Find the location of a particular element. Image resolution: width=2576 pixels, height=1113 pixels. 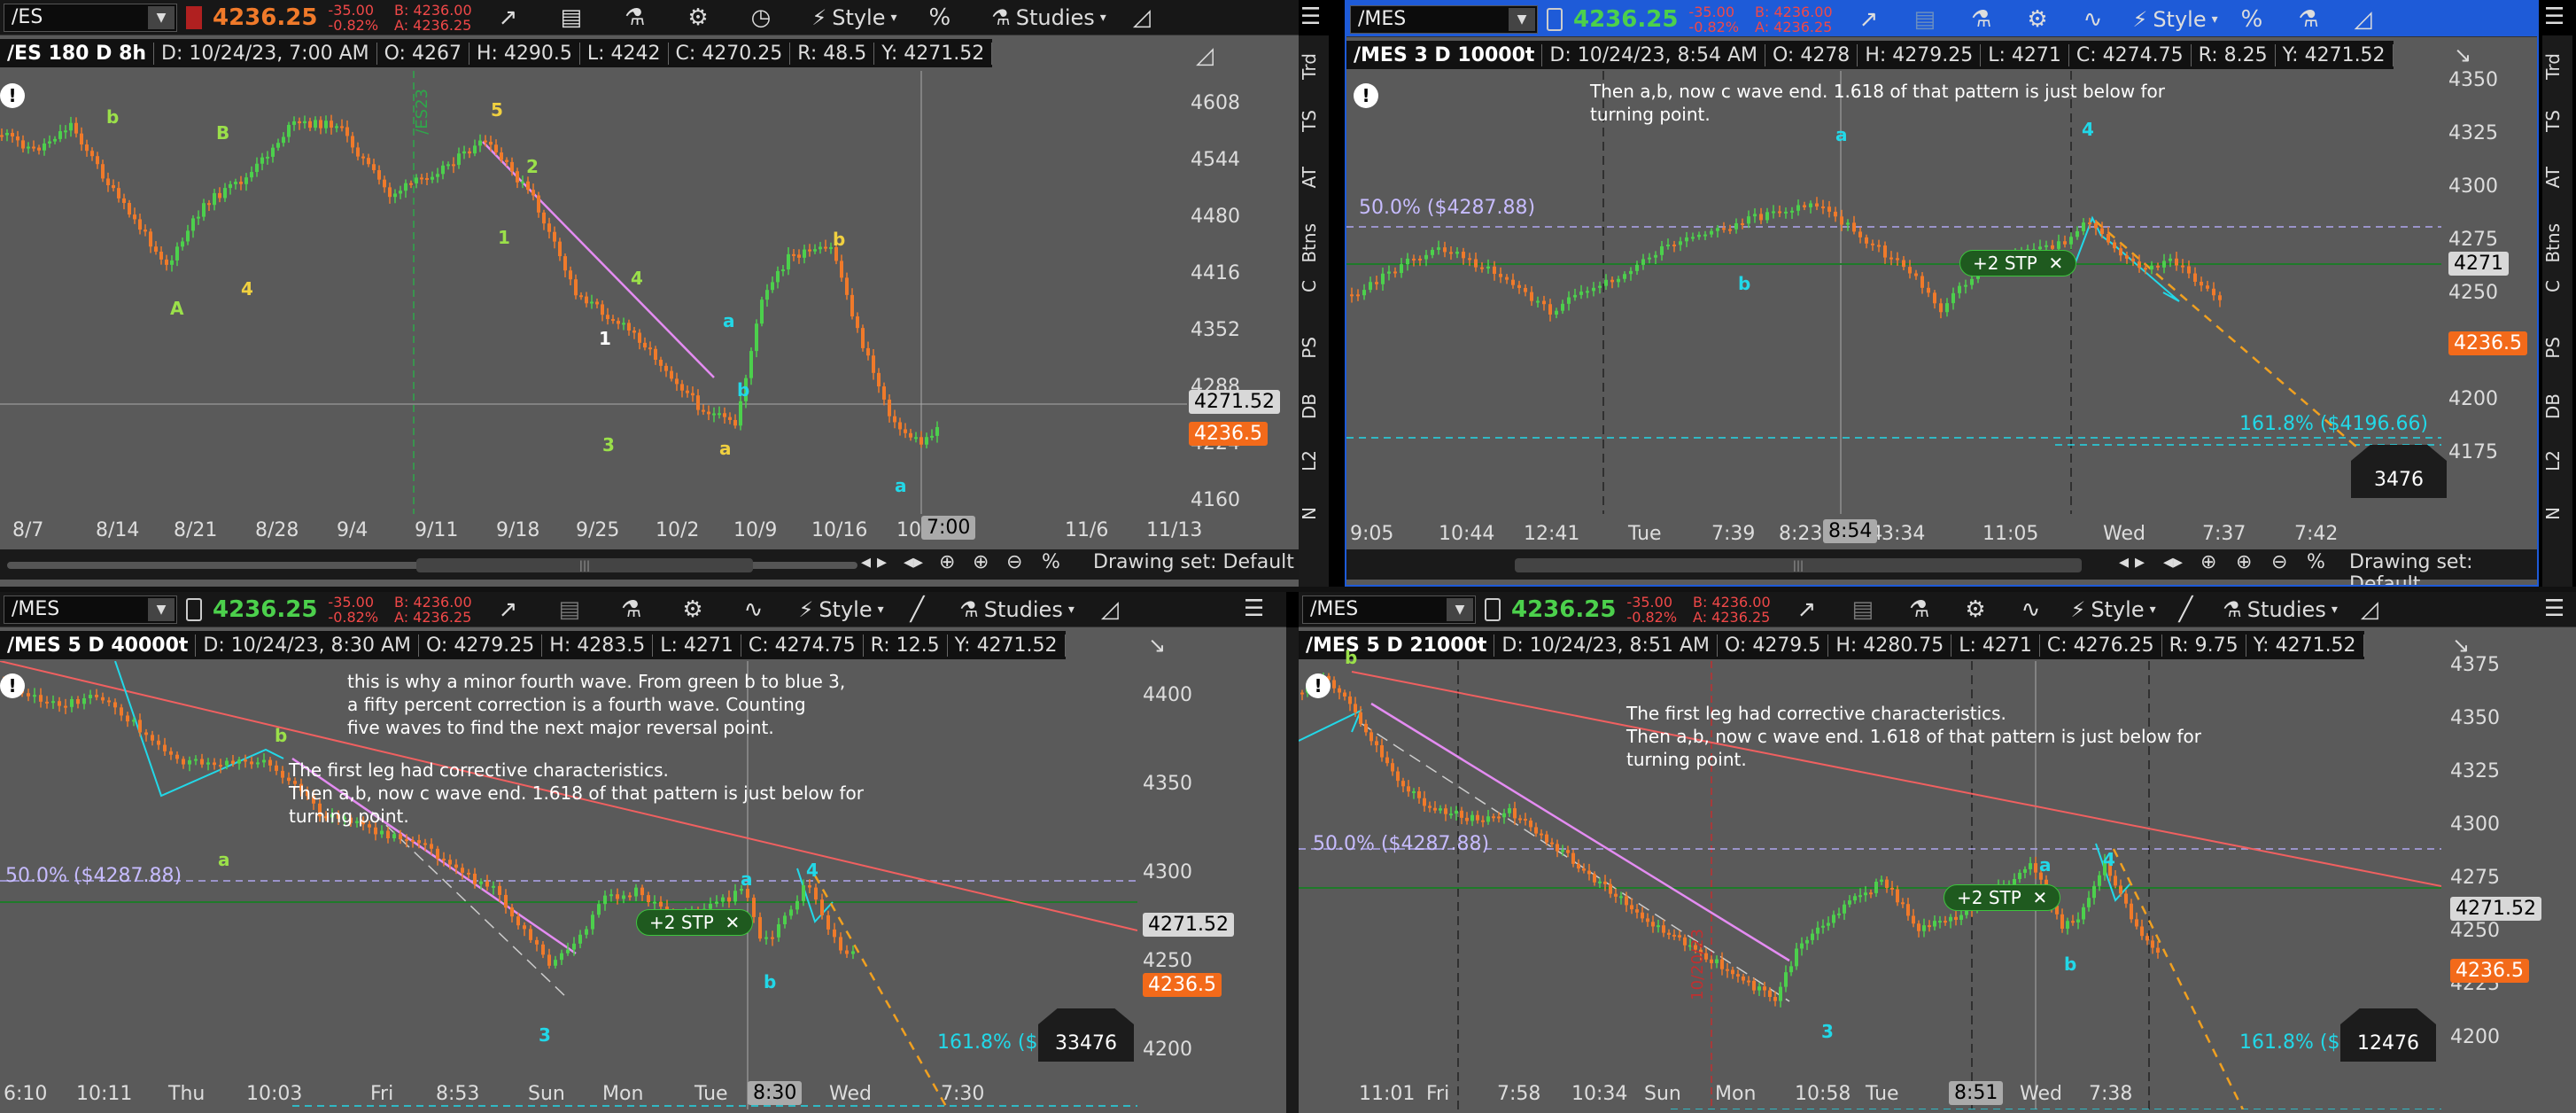

draw-tool-icon: ◿ is located at coordinates (1205, 56).